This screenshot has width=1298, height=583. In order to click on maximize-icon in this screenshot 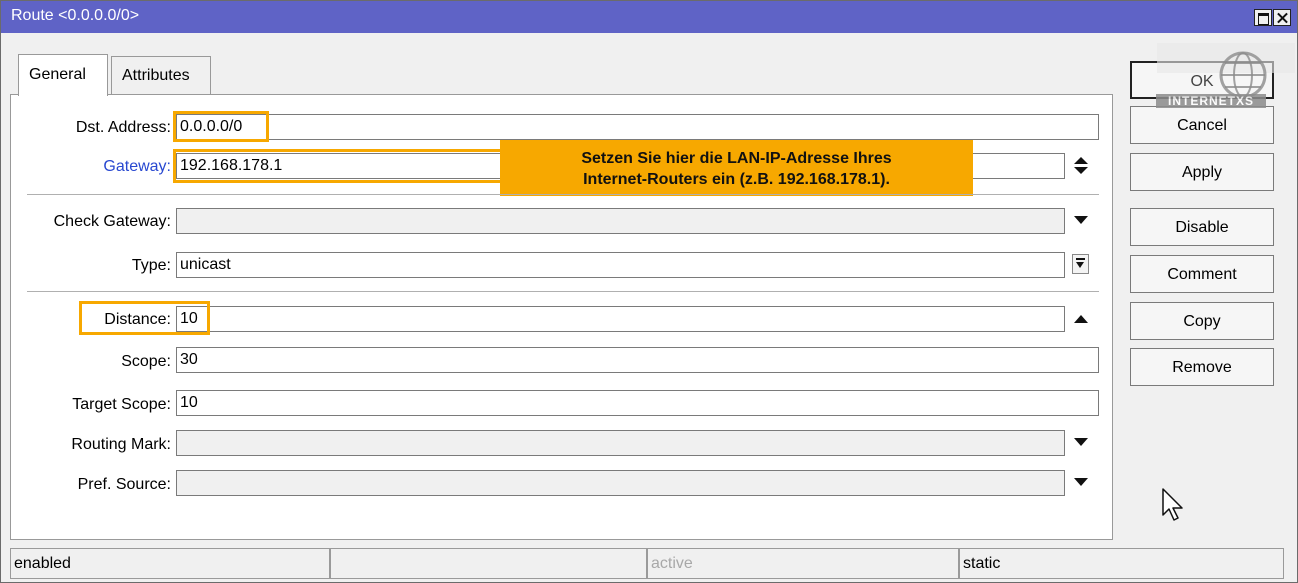, I will do `click(1263, 17)`.